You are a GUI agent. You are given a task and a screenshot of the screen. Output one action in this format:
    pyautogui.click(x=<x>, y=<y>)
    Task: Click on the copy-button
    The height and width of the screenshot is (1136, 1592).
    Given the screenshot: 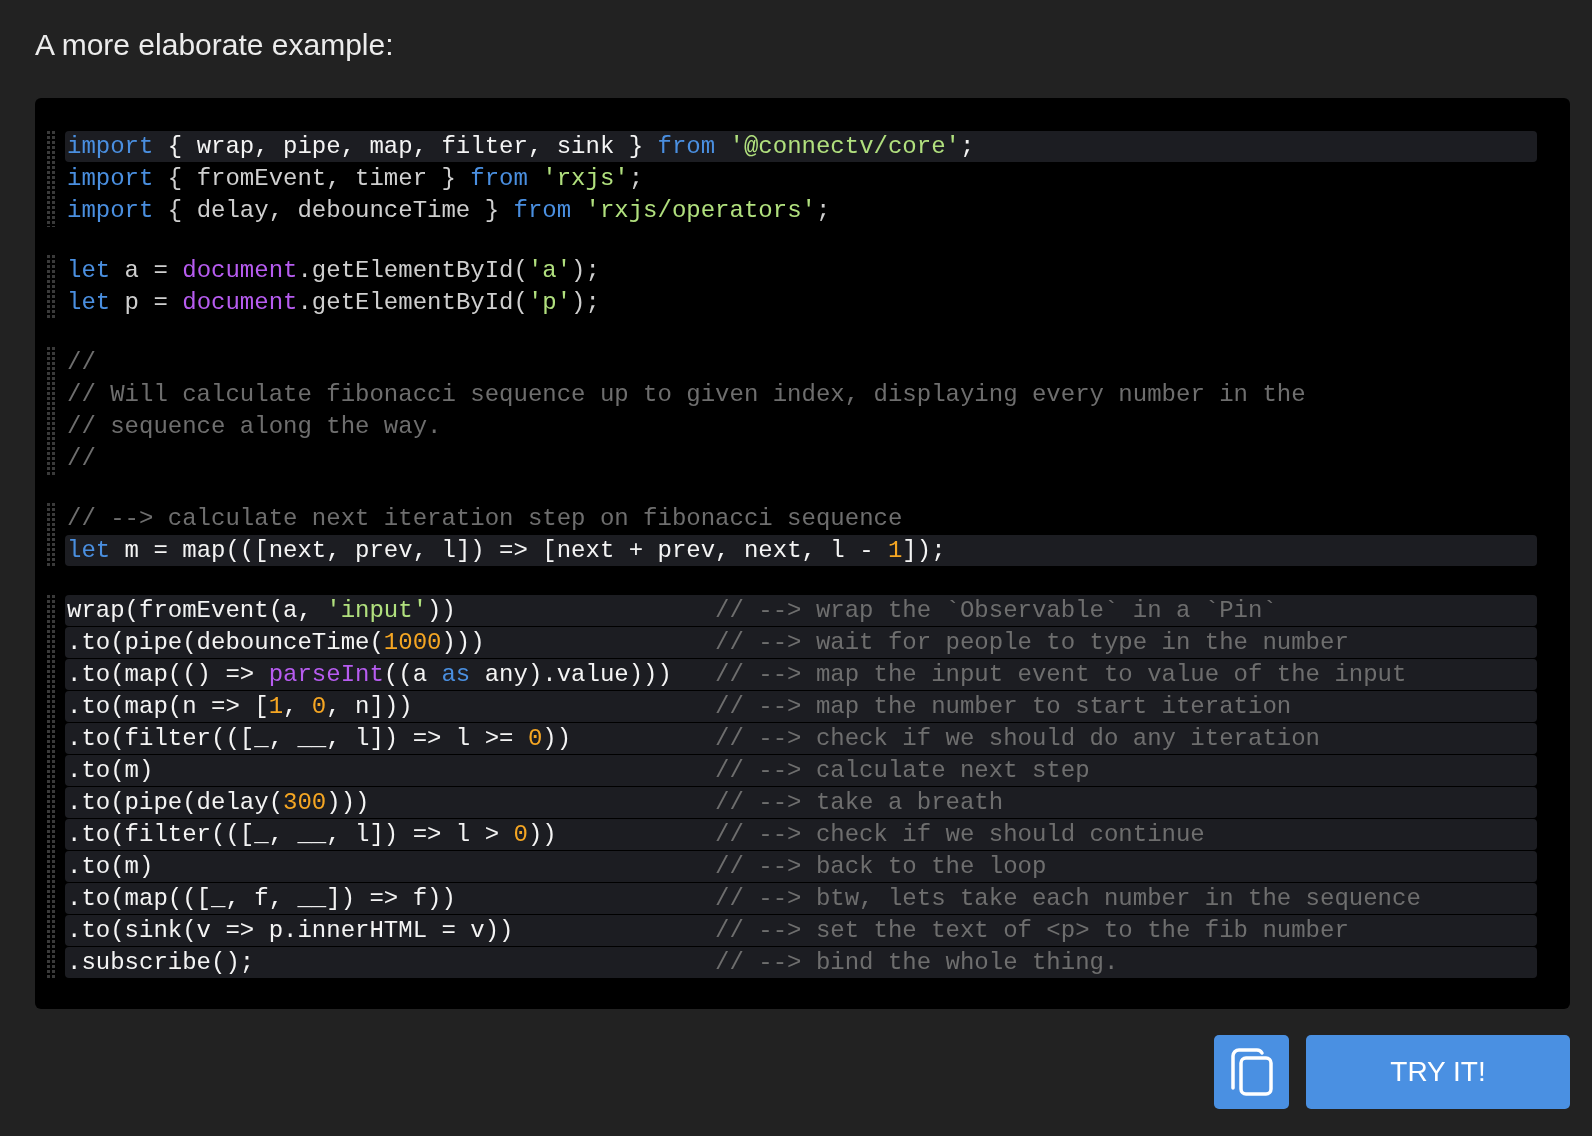 What is the action you would take?
    pyautogui.click(x=1251, y=1072)
    